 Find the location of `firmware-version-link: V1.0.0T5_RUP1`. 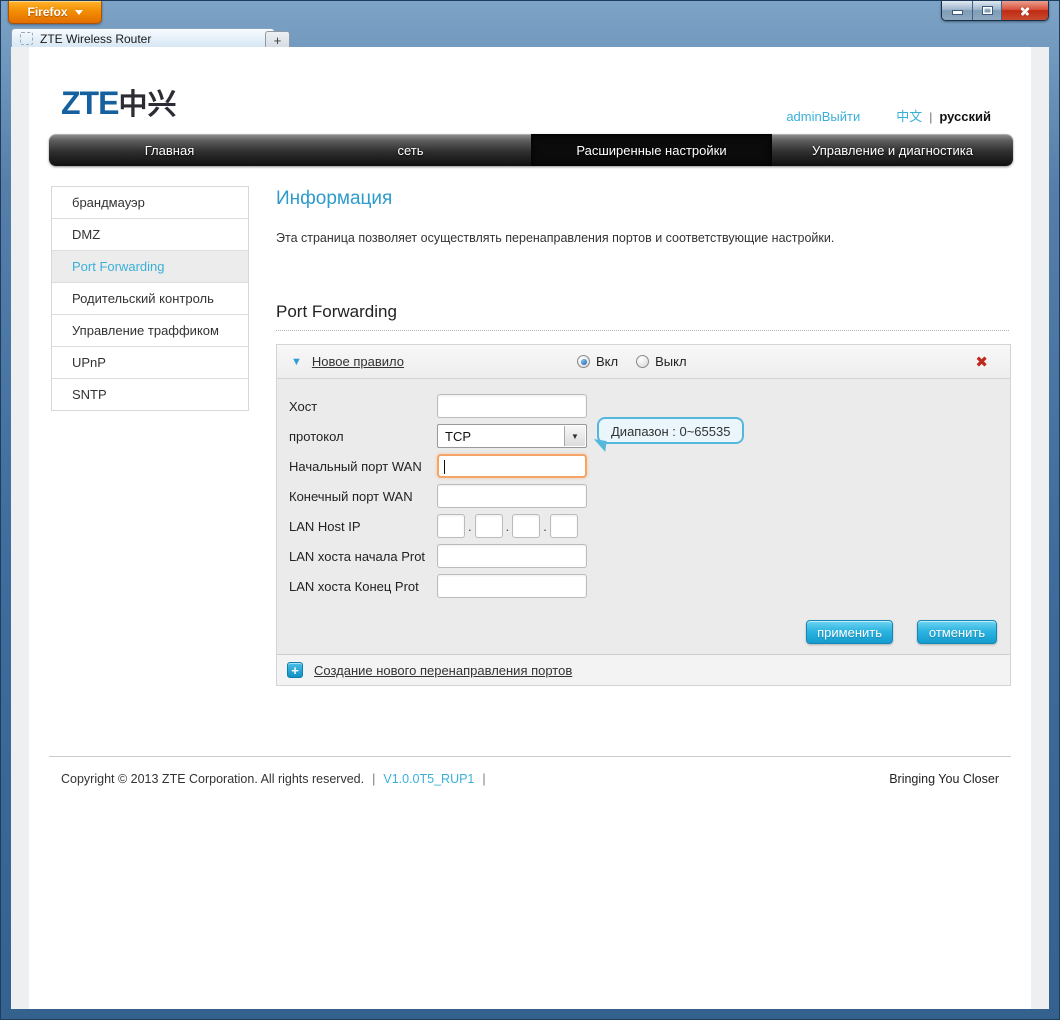

firmware-version-link: V1.0.0T5_RUP1 is located at coordinates (428, 779).